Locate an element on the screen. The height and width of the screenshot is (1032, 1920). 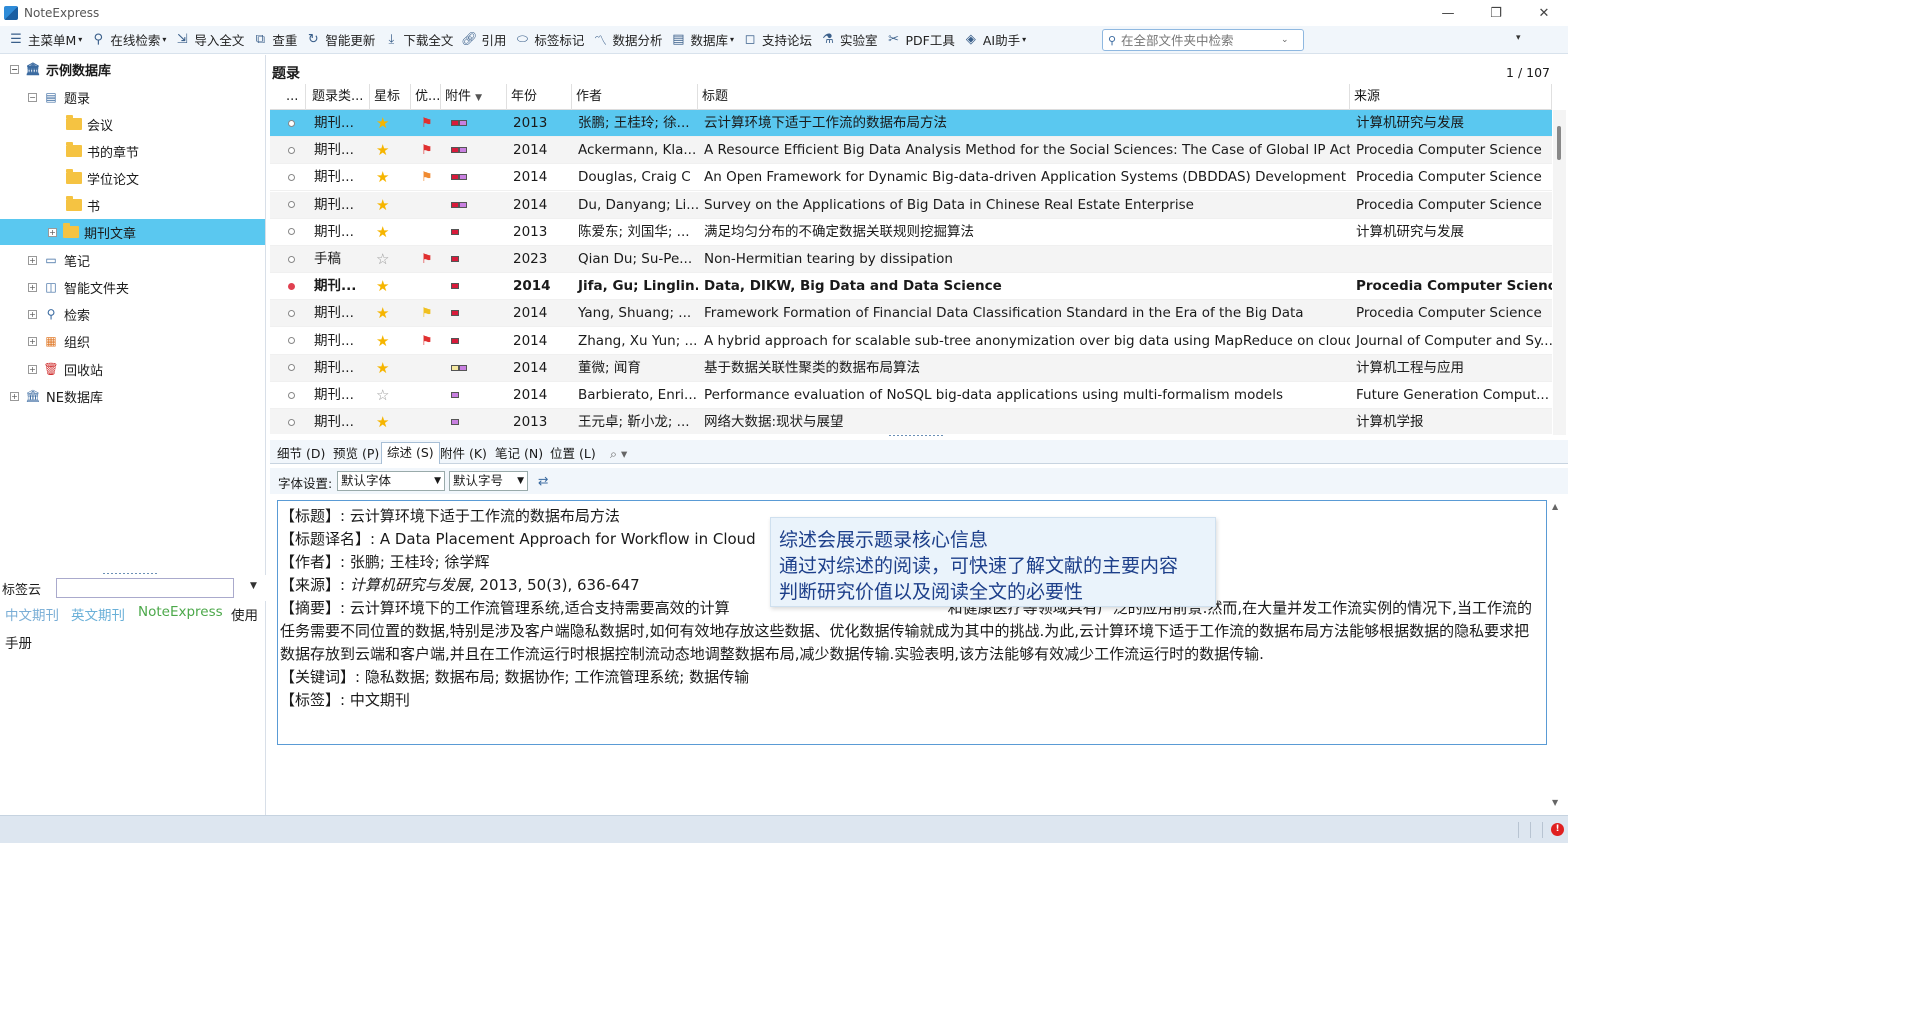
database-menu-button: ▤ 数据库 ▾ is located at coordinates (702, 40).